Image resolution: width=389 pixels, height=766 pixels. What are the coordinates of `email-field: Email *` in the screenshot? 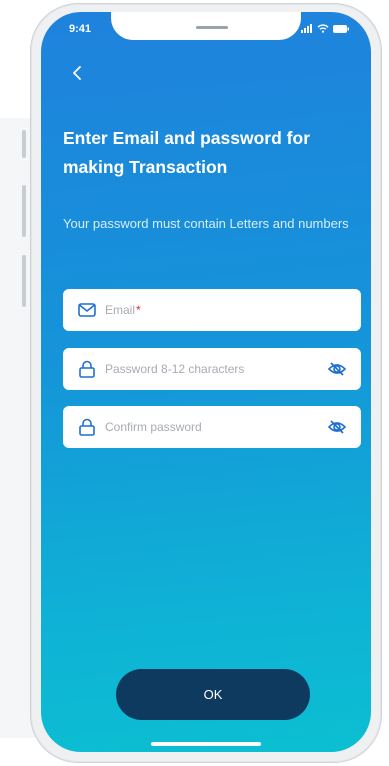 It's located at (212, 310).